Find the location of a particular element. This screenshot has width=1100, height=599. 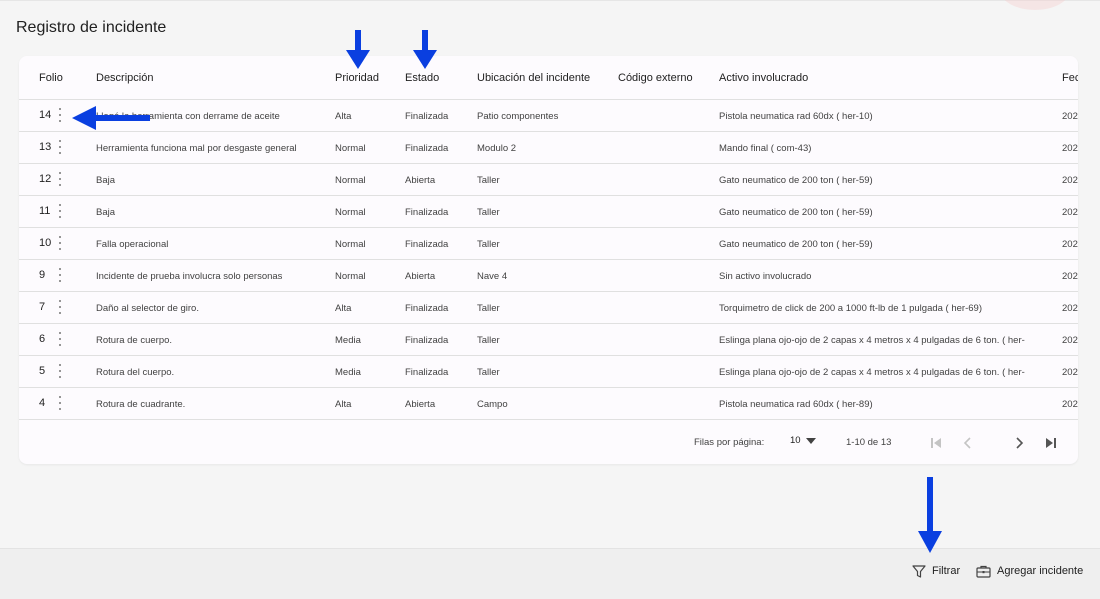

cell-folio: 9 is located at coordinates (42, 275).